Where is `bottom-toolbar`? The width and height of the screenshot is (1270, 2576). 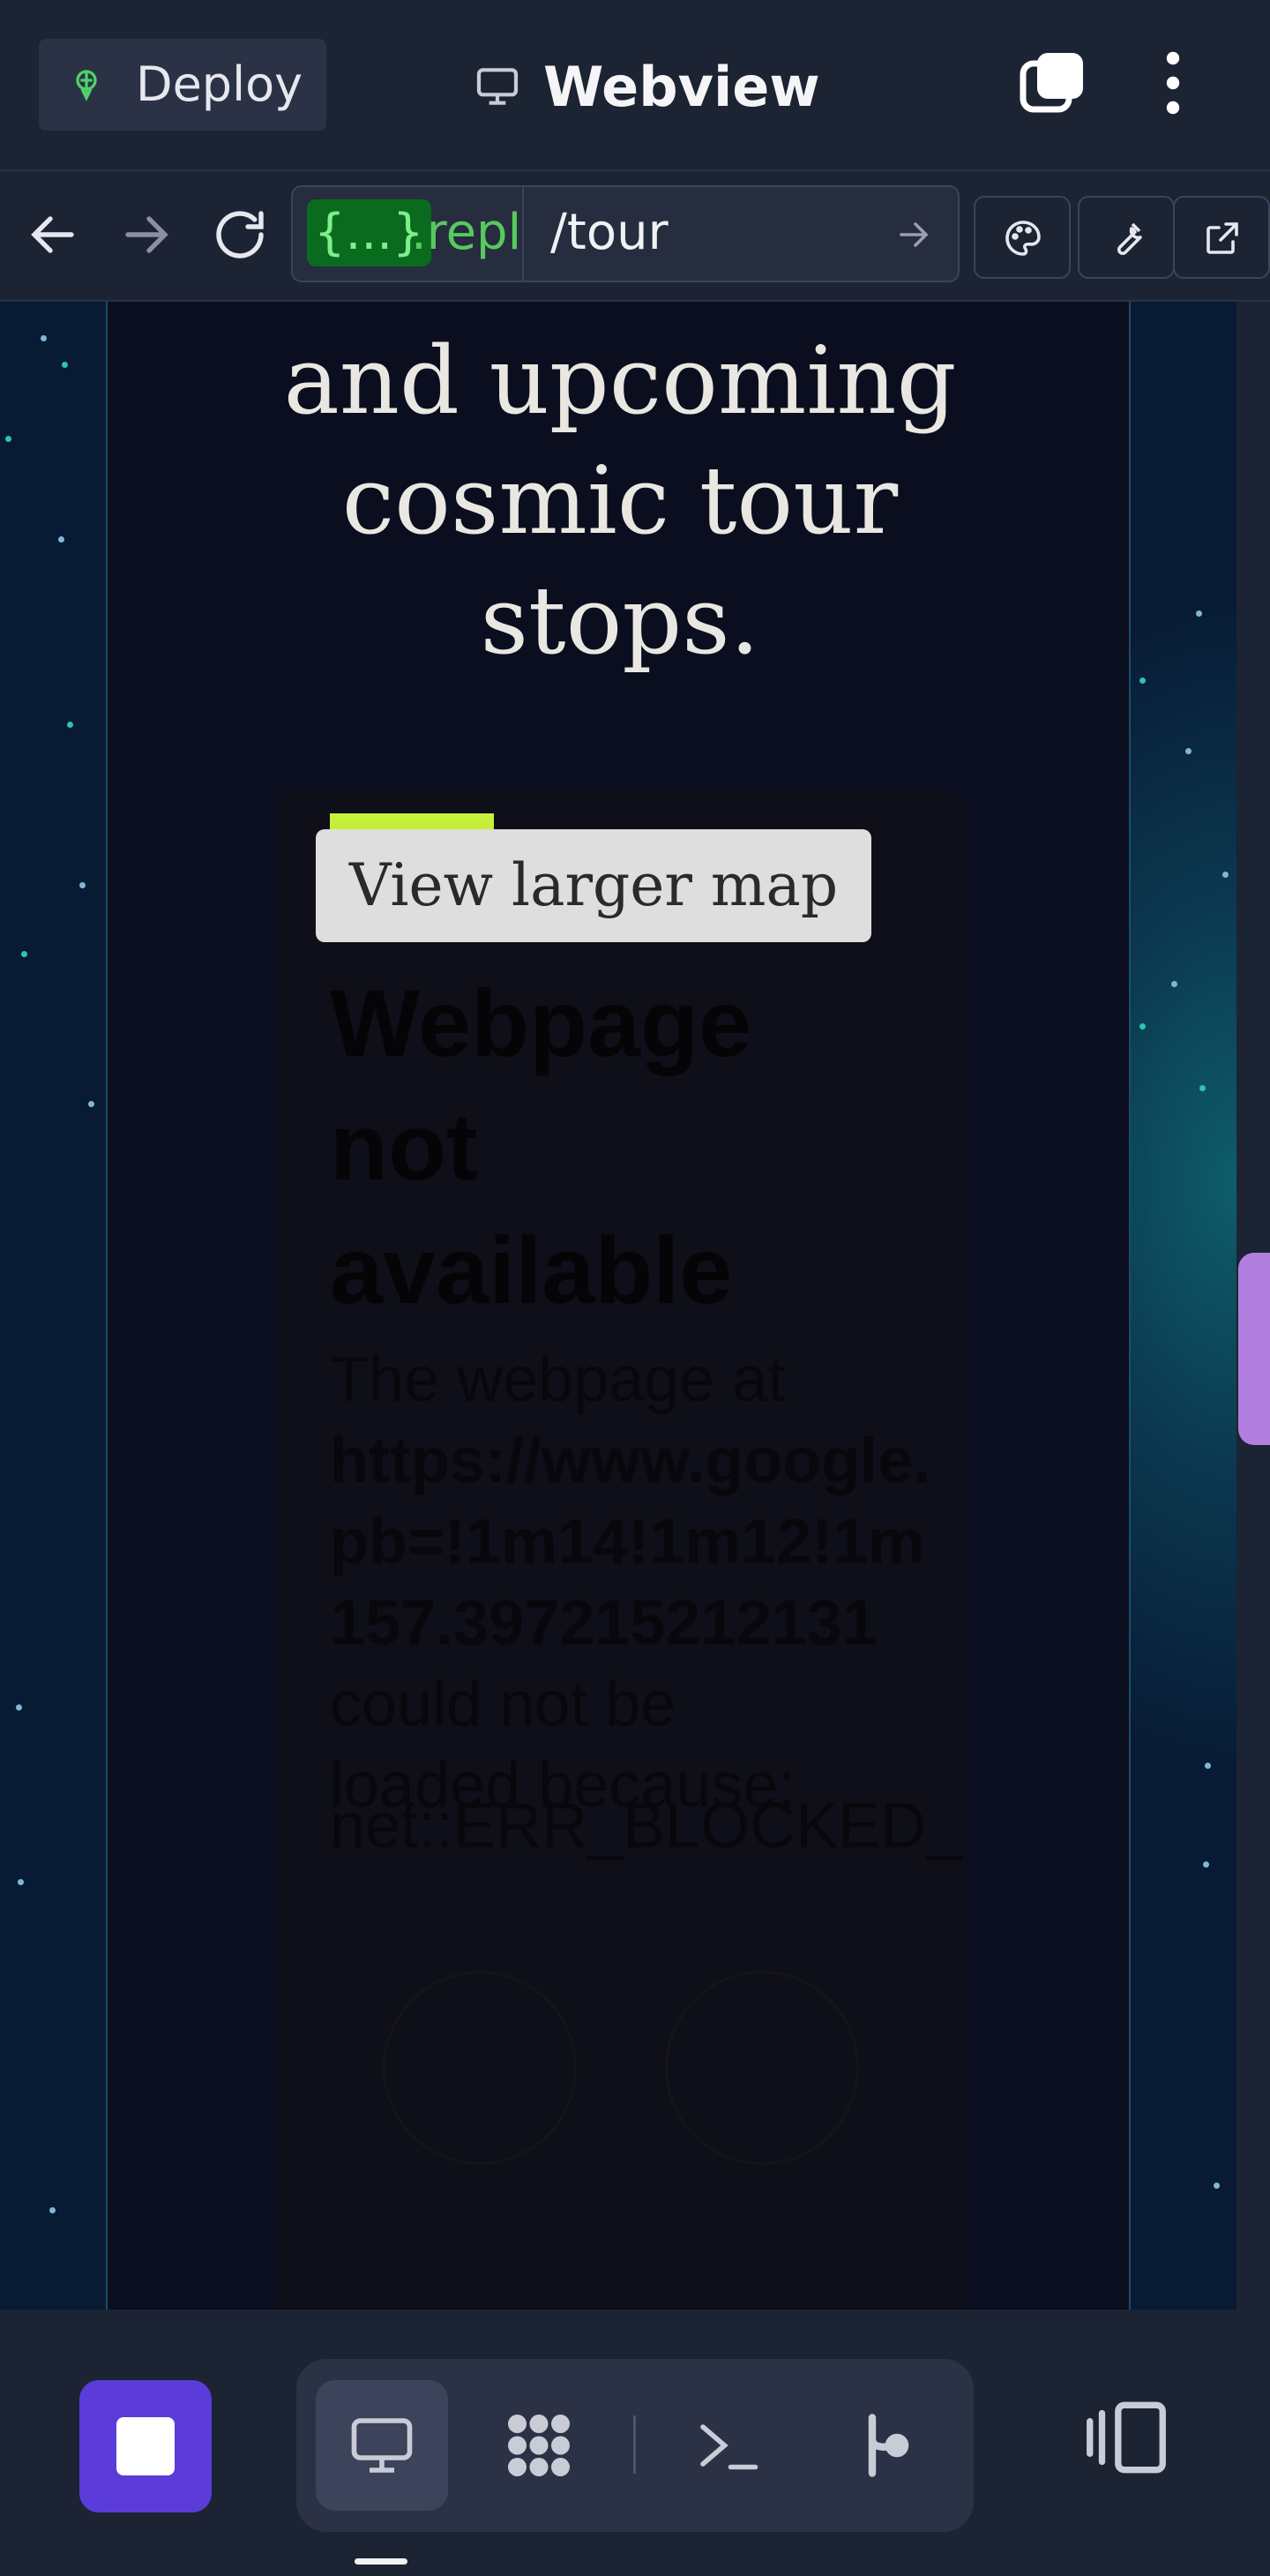
bottom-toolbar is located at coordinates (635, 2443).